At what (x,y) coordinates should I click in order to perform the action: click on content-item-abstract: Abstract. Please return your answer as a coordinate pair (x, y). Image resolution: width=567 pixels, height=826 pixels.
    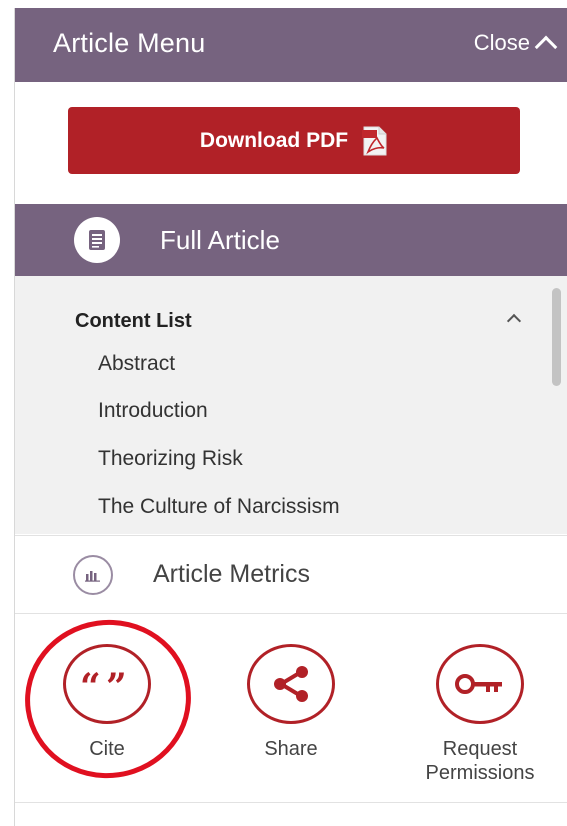
    Looking at the image, I should click on (136, 364).